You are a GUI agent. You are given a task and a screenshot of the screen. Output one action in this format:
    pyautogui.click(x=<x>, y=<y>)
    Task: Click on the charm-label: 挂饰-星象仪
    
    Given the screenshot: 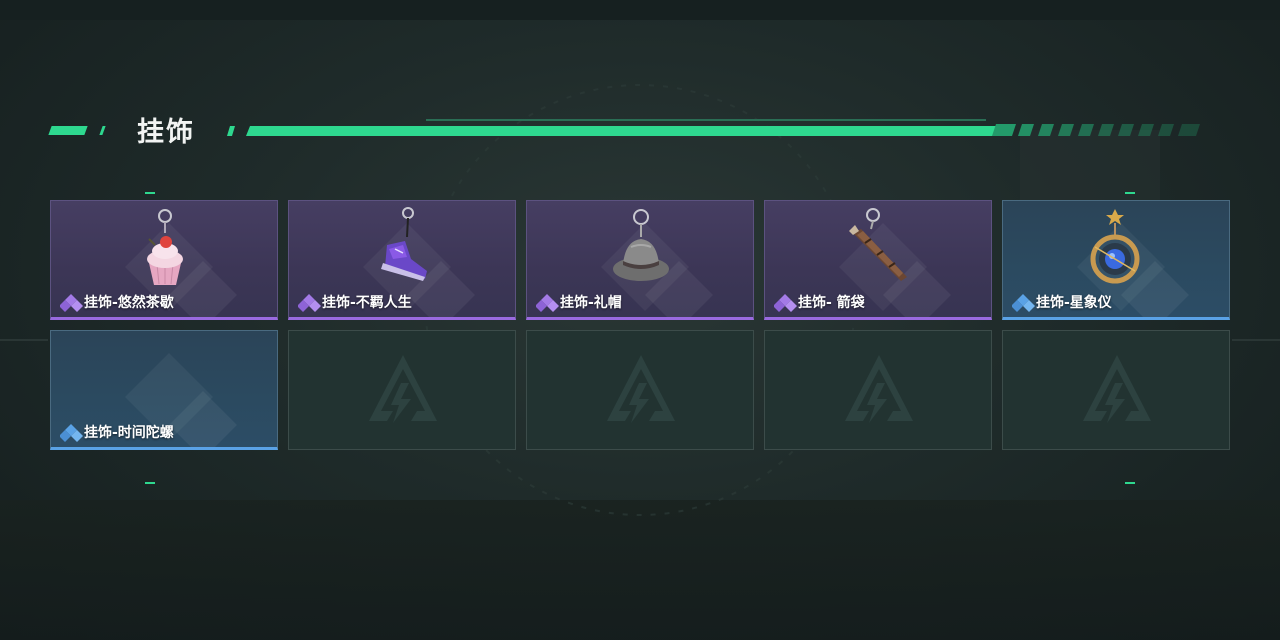 What is the action you would take?
    pyautogui.click(x=1062, y=302)
    